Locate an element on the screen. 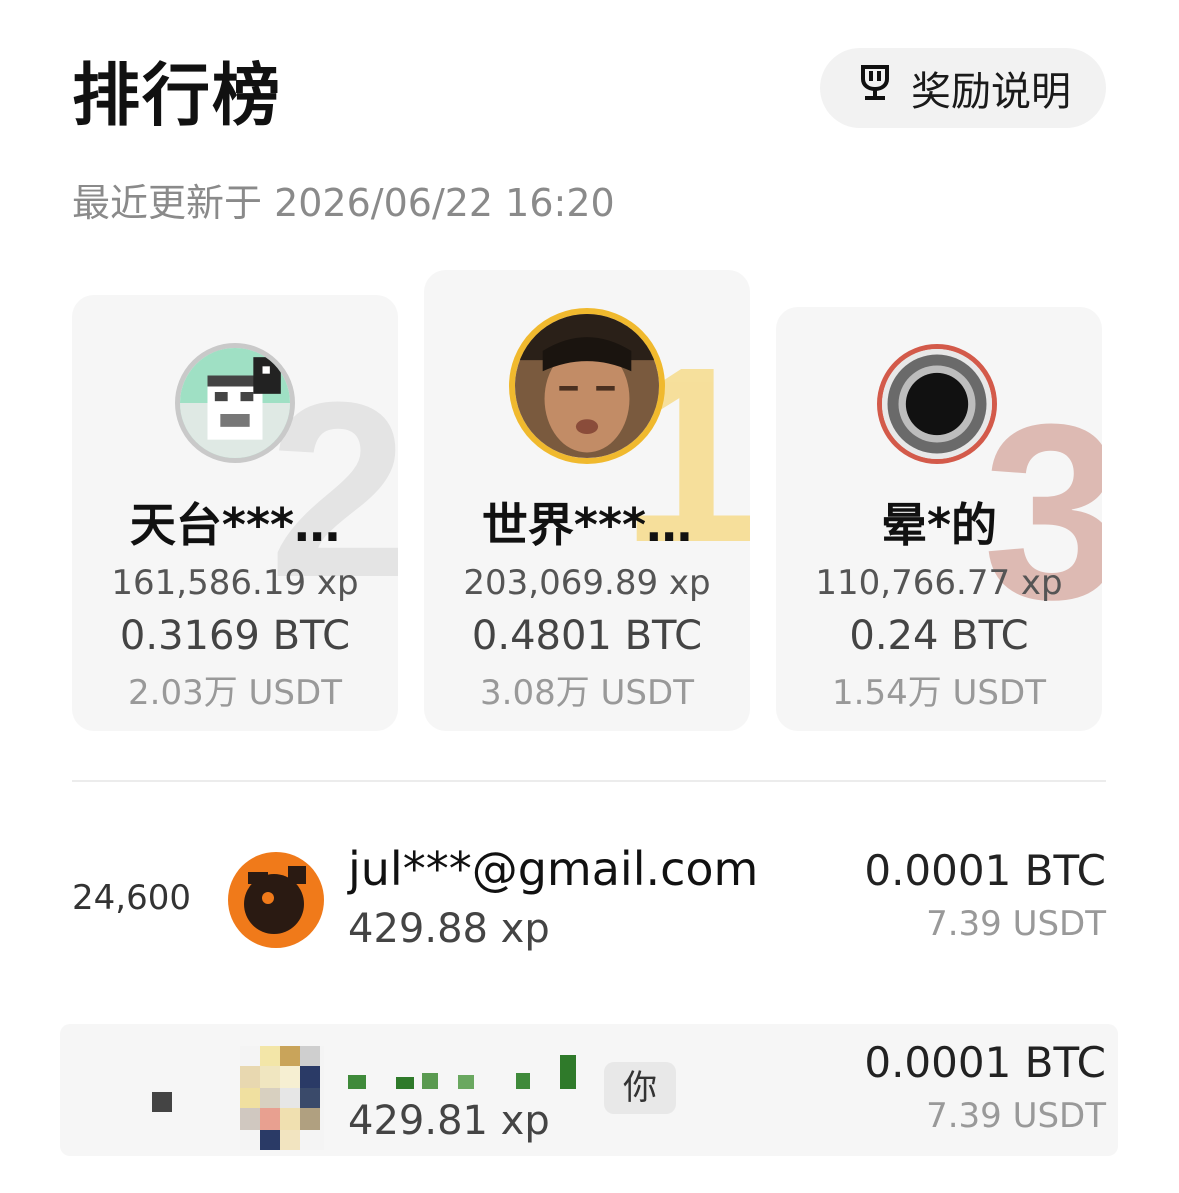  current-user-row: 你 429.81 xp 0.0001 BTC 7.39 USDT is located at coordinates (589, 1090).